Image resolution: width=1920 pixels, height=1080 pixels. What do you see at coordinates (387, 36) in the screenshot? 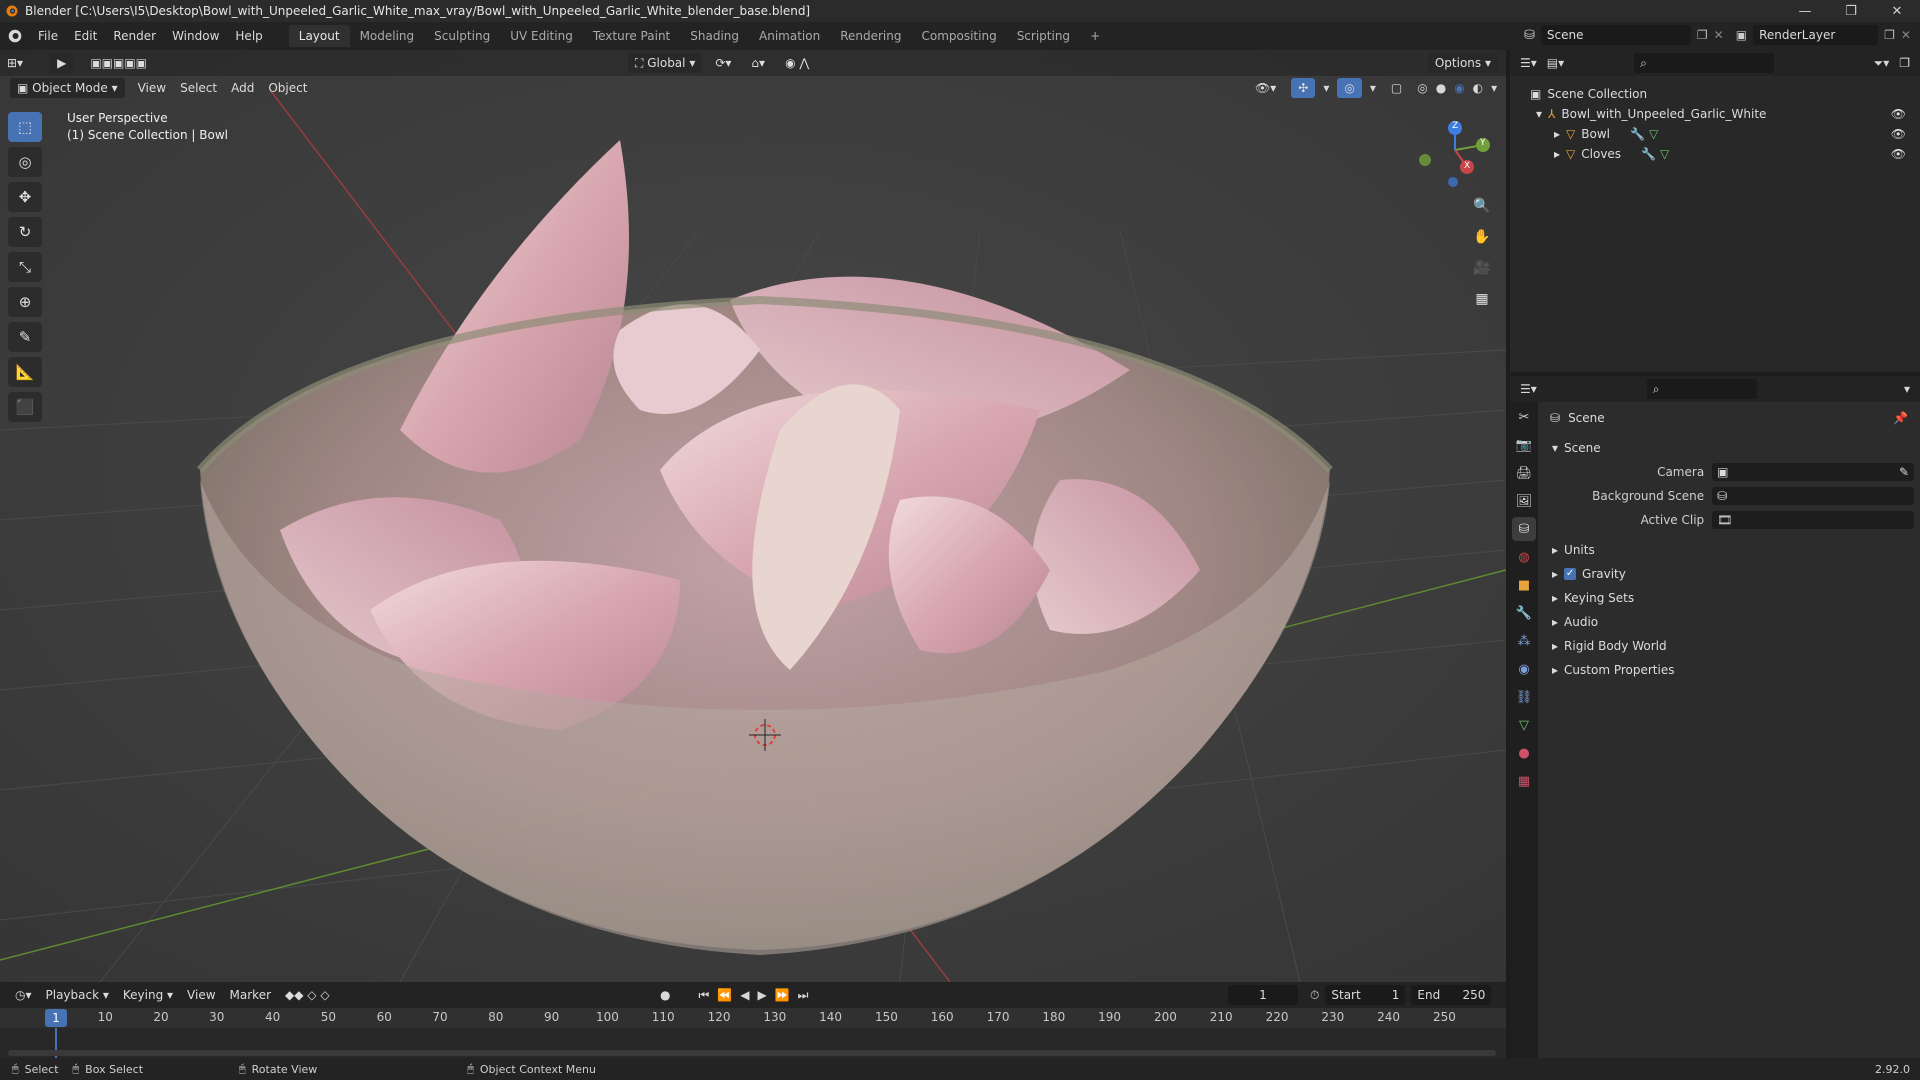
I see `tab-modeling: Modeling` at bounding box center [387, 36].